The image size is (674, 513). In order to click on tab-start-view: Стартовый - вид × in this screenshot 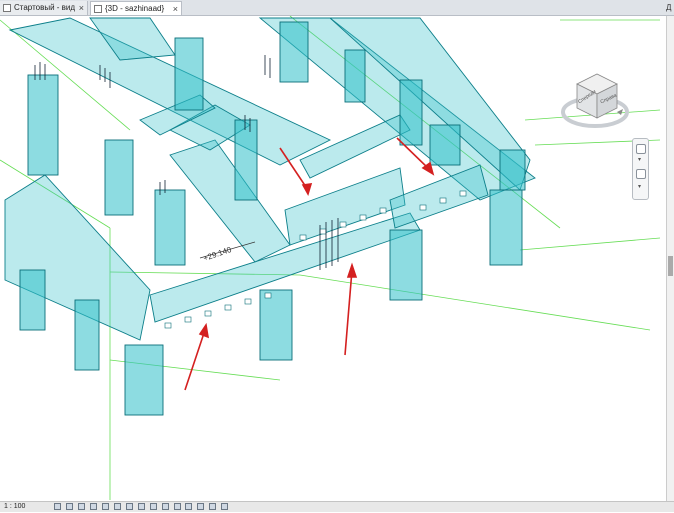, I will do `click(44, 8)`.